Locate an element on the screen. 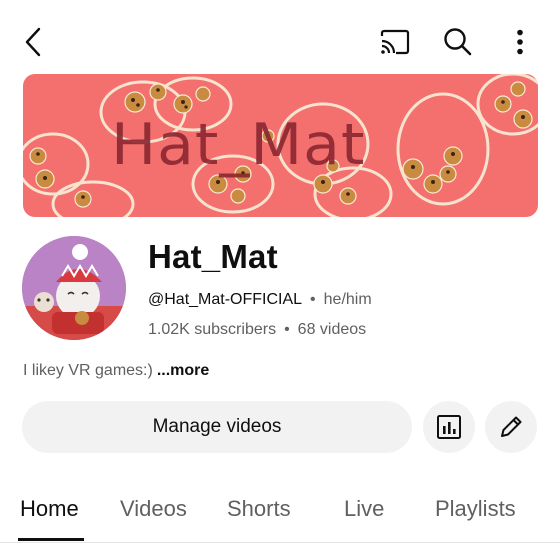 This screenshot has height=560, width=560. tab-live: Live is located at coordinates (364, 509).